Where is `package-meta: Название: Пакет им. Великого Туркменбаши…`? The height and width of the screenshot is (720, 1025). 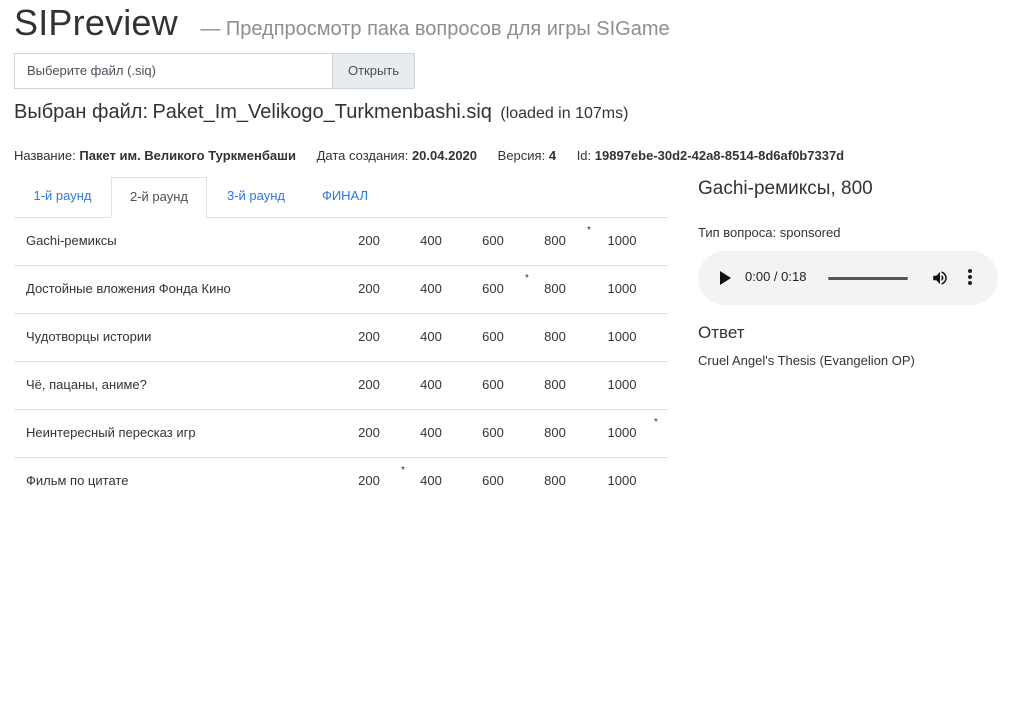 package-meta: Название: Пакет им. Великого Туркменбаши… is located at coordinates (437, 155).